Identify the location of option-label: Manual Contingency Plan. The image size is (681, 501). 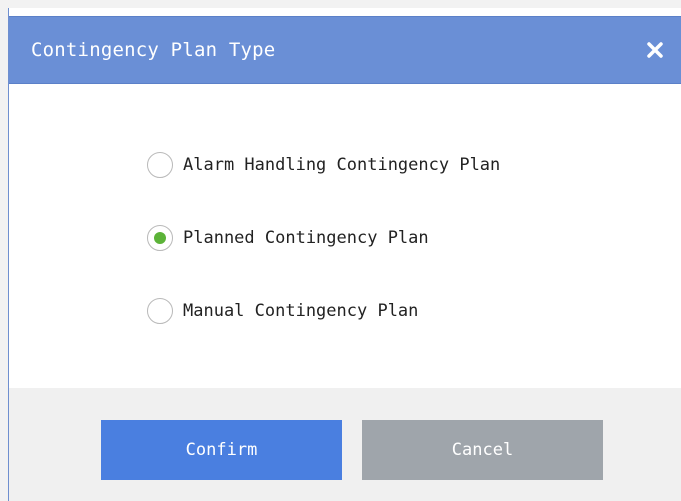
(301, 311).